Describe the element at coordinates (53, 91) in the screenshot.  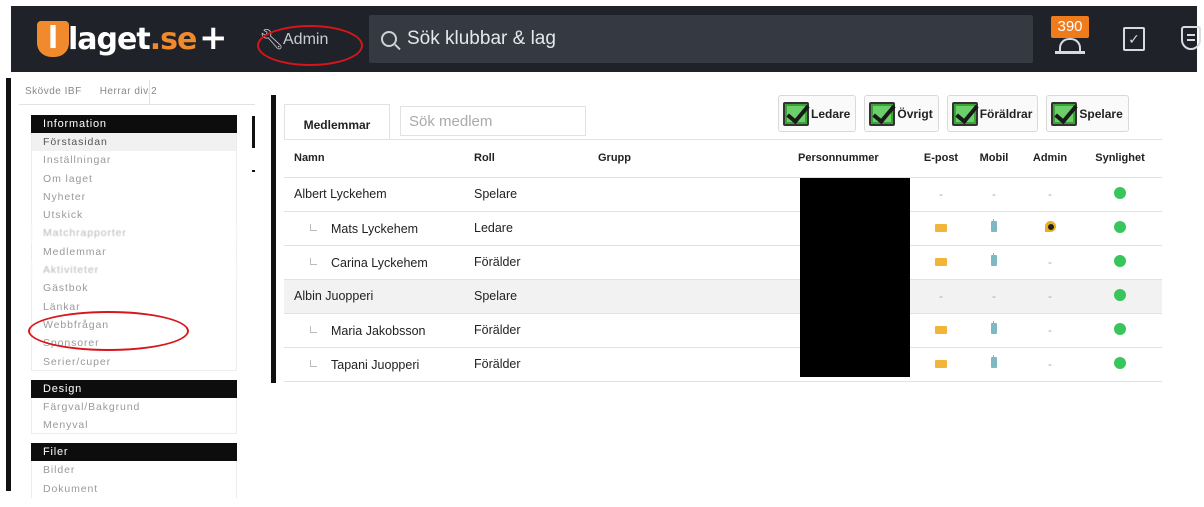
I see `breadcrumb-club: Skövde IBF` at that location.